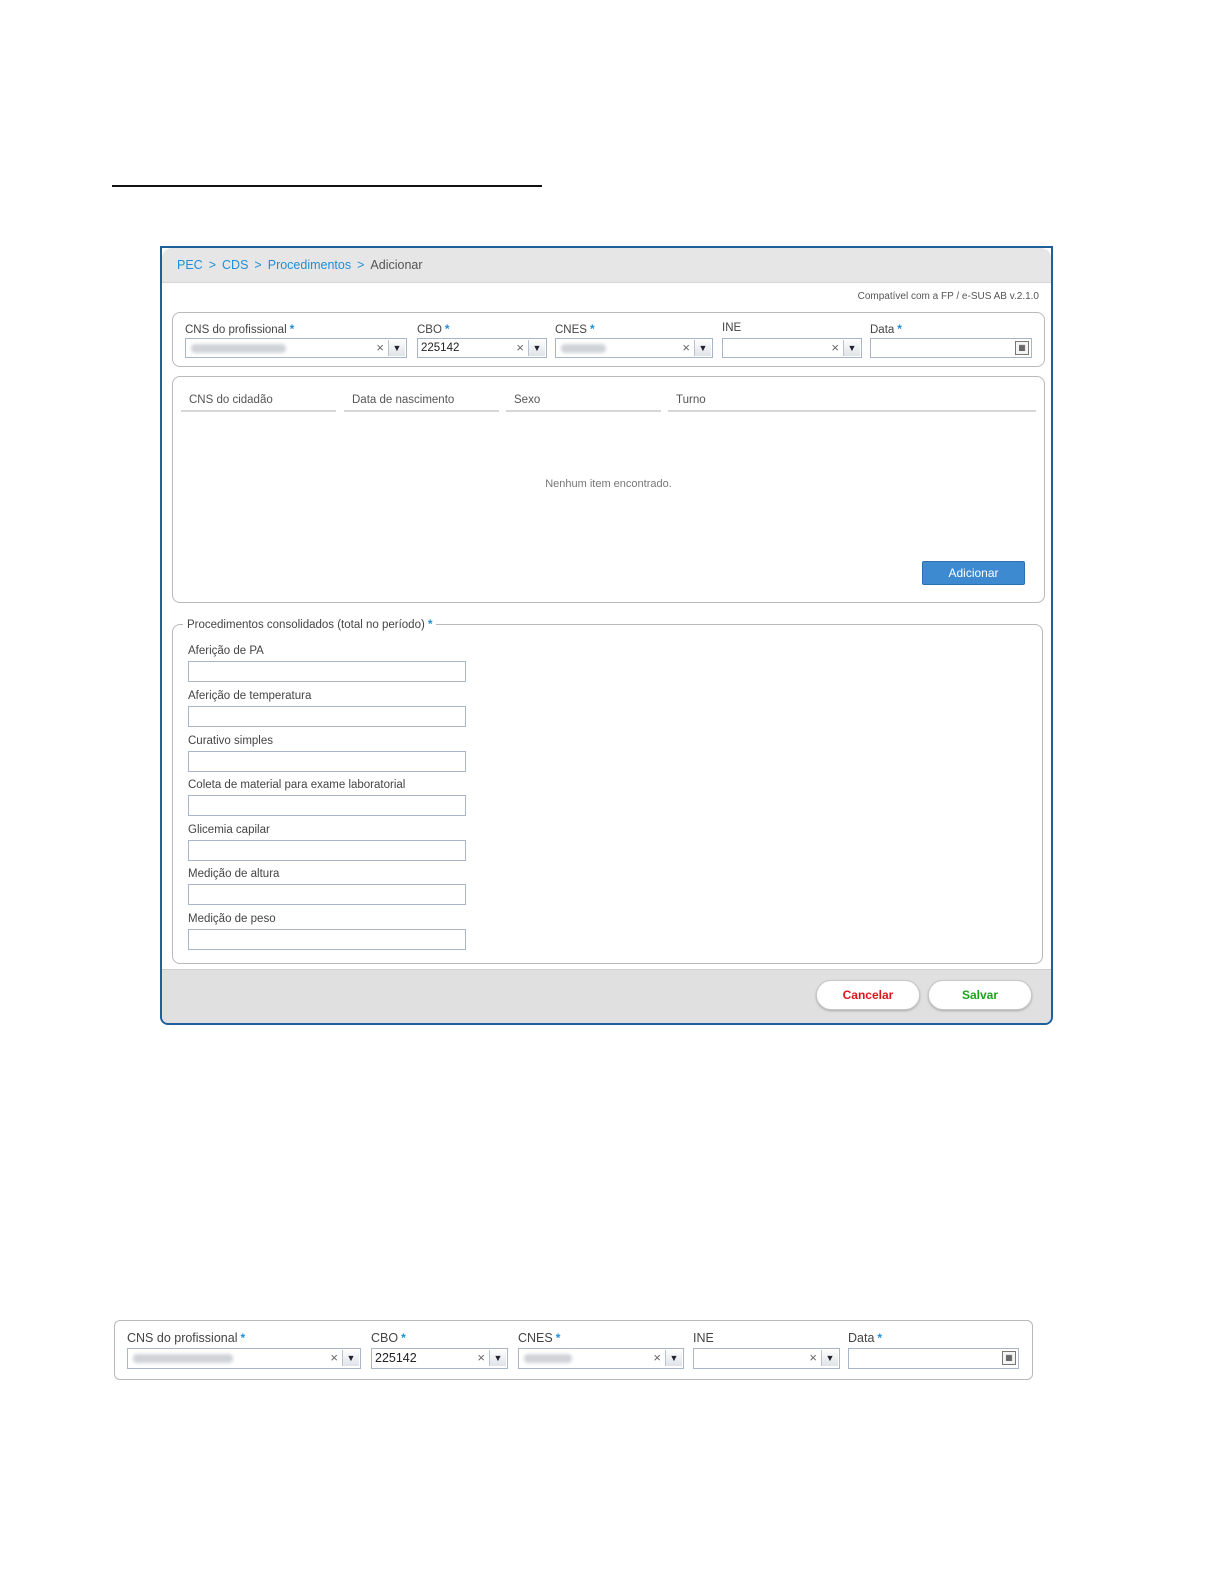  What do you see at coordinates (980, 995) in the screenshot?
I see `save-button: Salvar` at bounding box center [980, 995].